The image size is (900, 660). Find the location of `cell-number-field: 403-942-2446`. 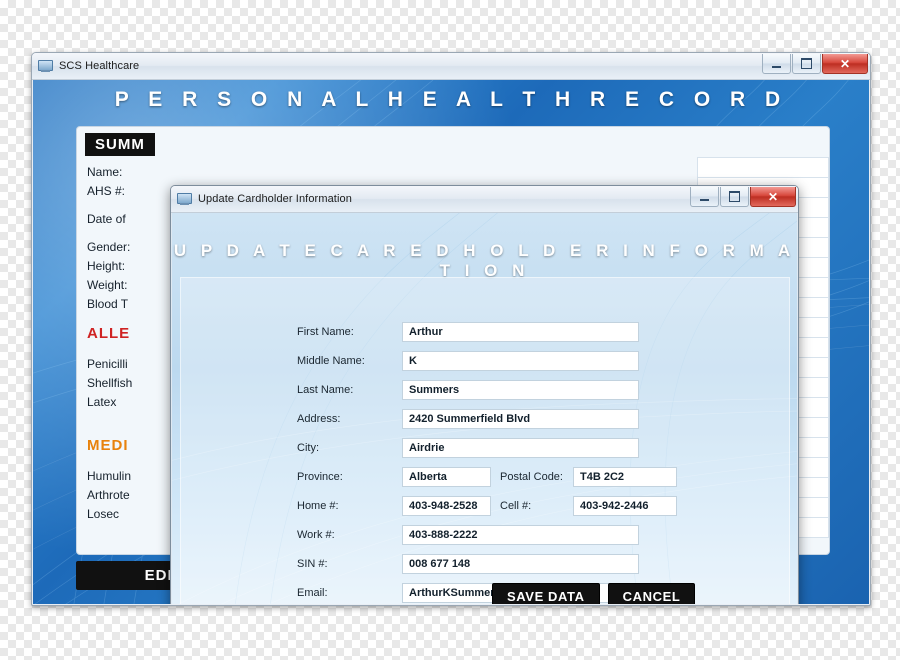

cell-number-field: 403-942-2446 is located at coordinates (625, 506).